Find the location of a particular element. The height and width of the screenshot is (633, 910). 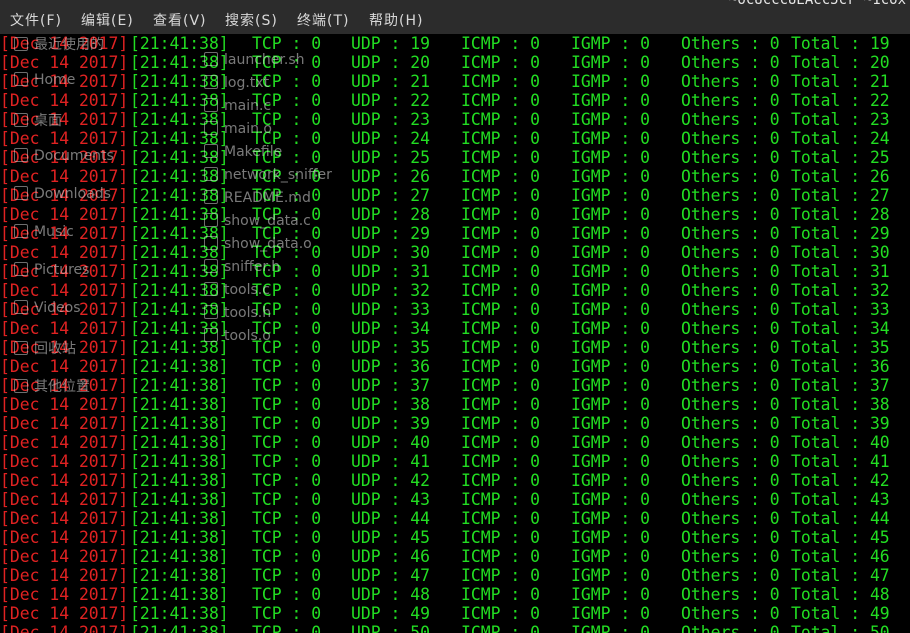

log-udp: UDP : 41 is located at coordinates (390, 461).